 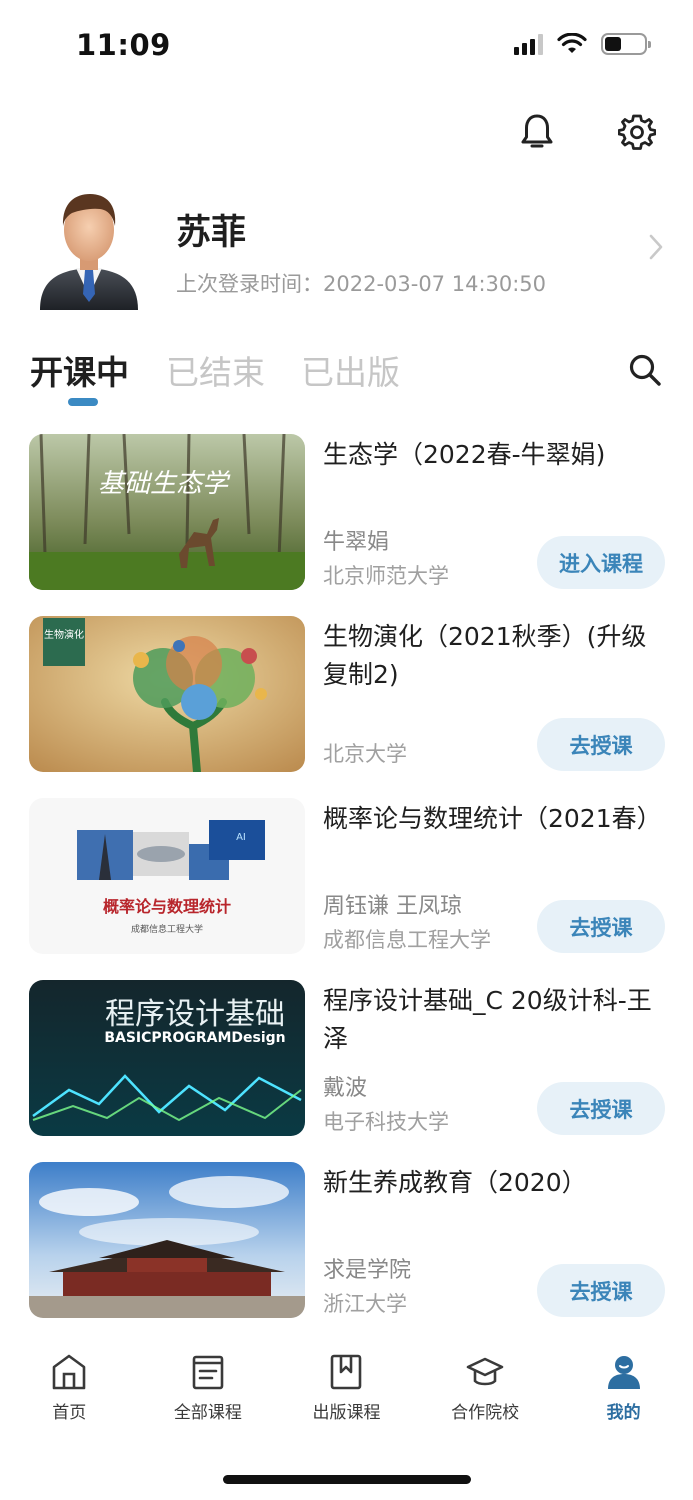 What do you see at coordinates (195, 1014) in the screenshot?
I see `cover-title: 程序设计基础` at bounding box center [195, 1014].